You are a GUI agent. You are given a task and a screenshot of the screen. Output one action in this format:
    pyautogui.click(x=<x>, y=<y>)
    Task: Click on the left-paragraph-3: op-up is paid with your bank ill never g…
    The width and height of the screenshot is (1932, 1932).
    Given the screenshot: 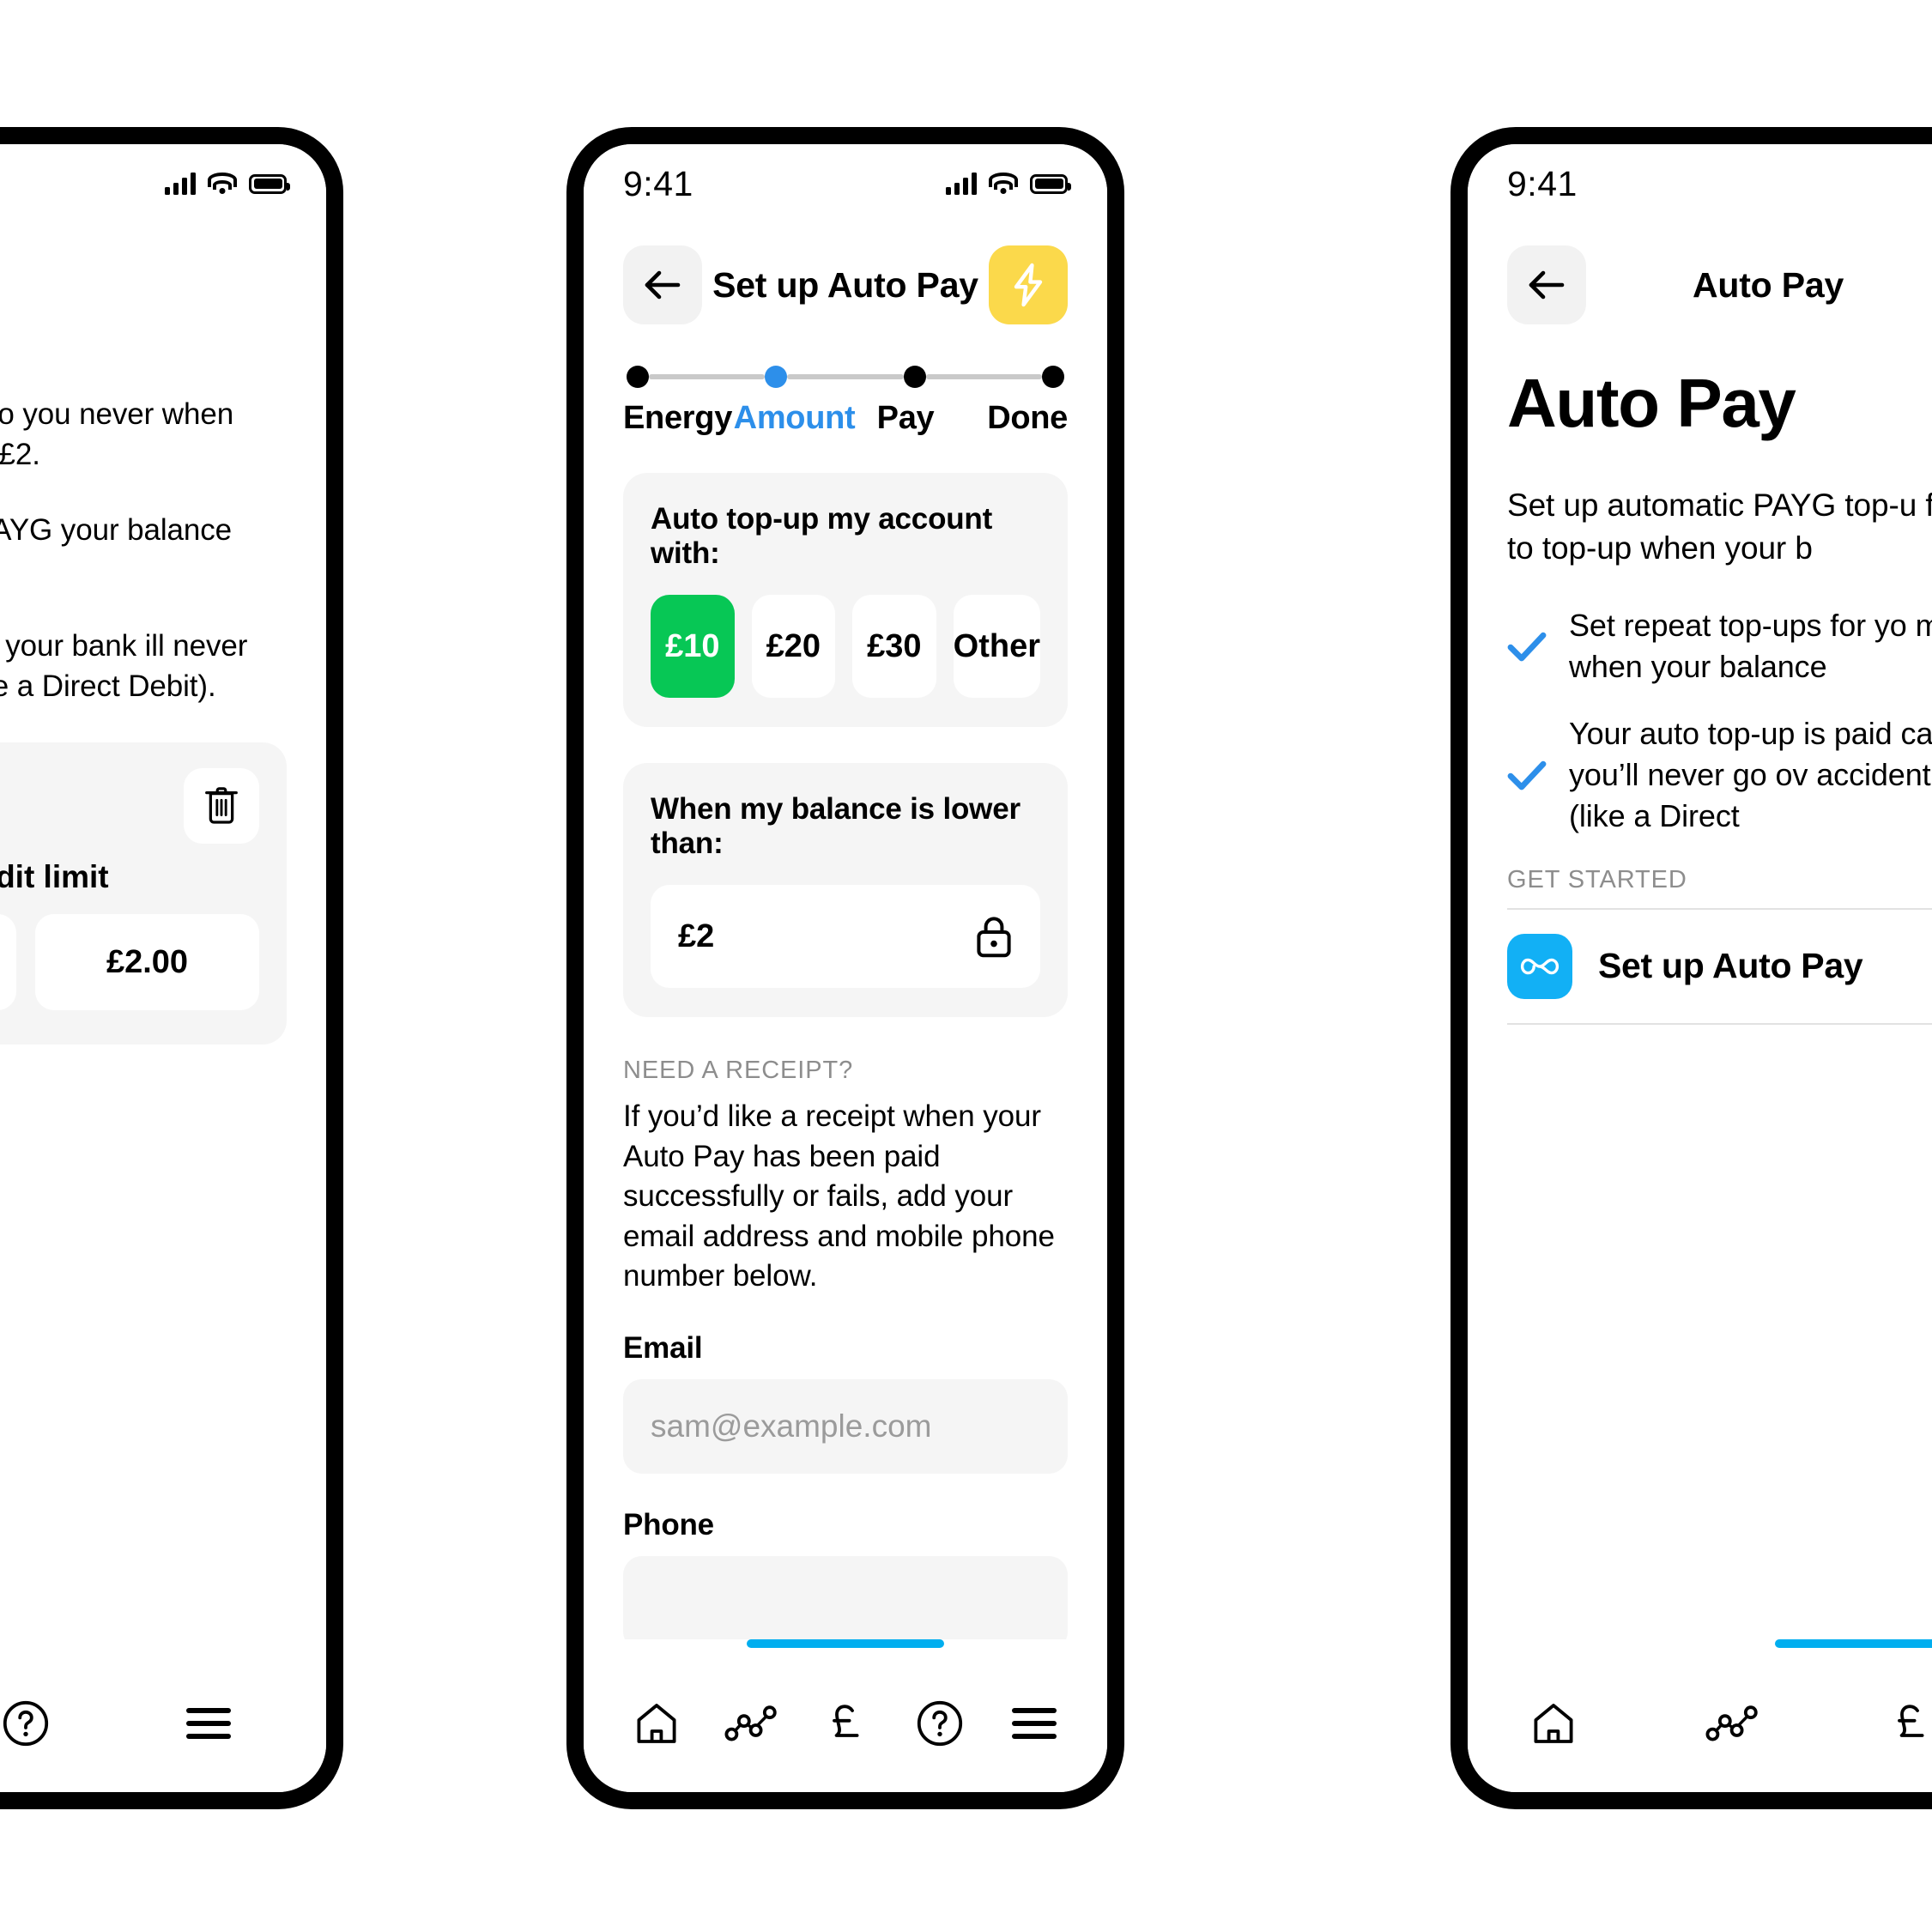 What is the action you would take?
    pyautogui.click(x=124, y=666)
    